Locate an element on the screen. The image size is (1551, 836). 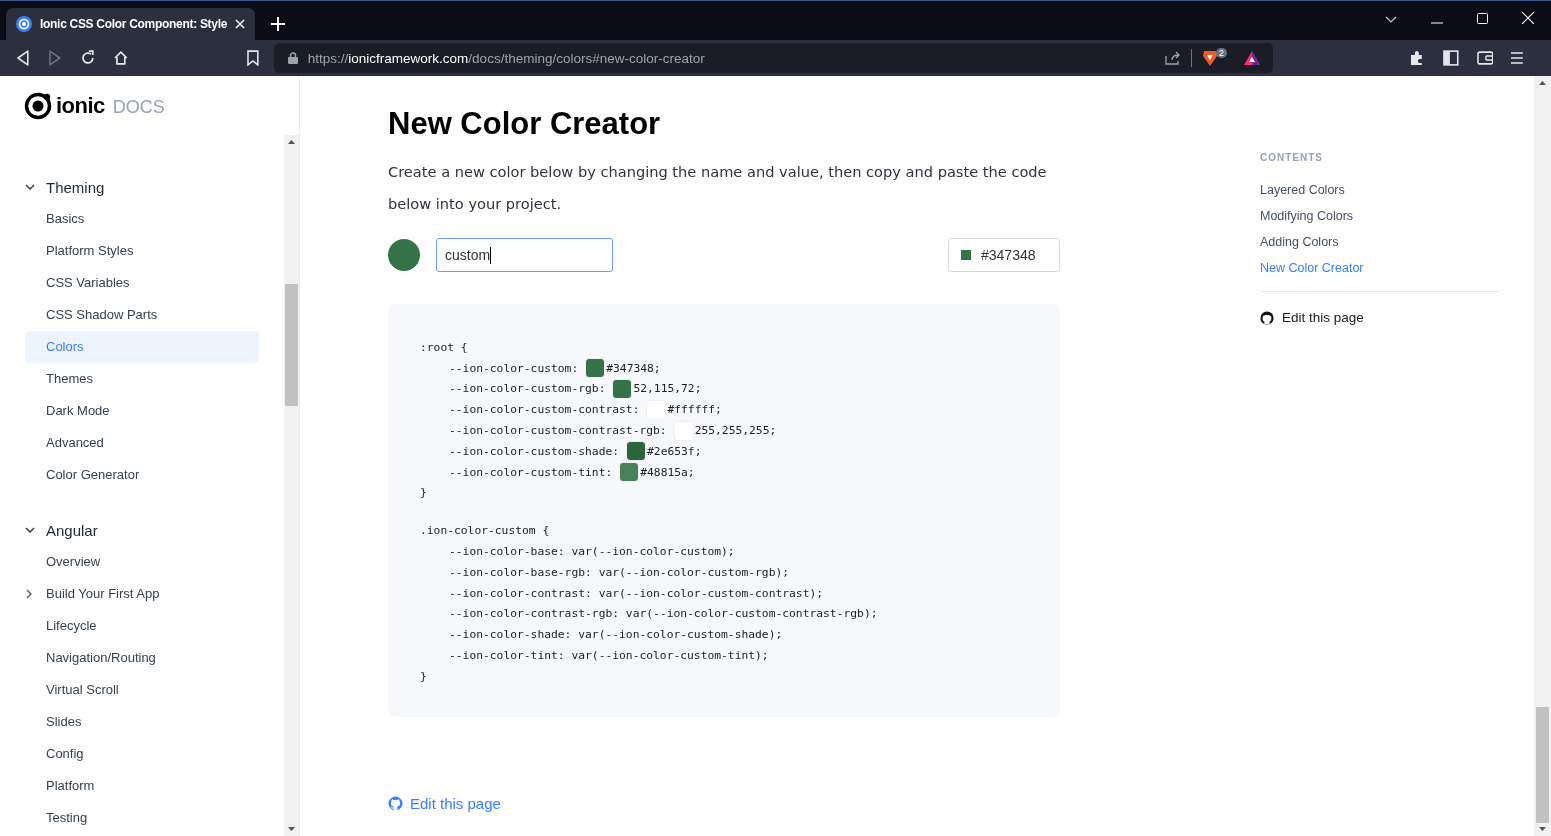
nav-item: Slides is located at coordinates (142, 722).